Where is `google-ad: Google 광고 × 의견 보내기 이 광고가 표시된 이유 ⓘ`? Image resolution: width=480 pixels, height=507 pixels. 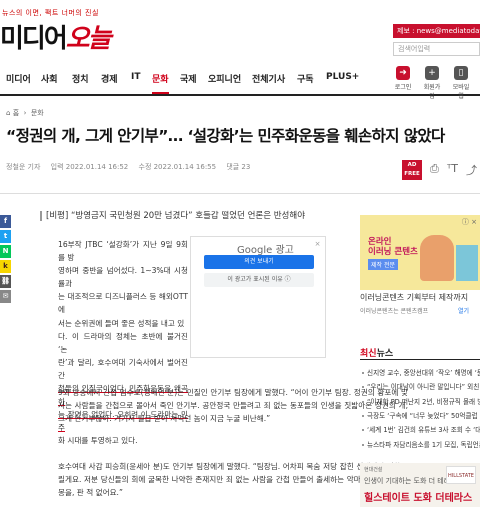 google-ad: Google 광고 × 의견 보내기 이 광고가 표시된 이유 ⓘ is located at coordinates (258, 297).